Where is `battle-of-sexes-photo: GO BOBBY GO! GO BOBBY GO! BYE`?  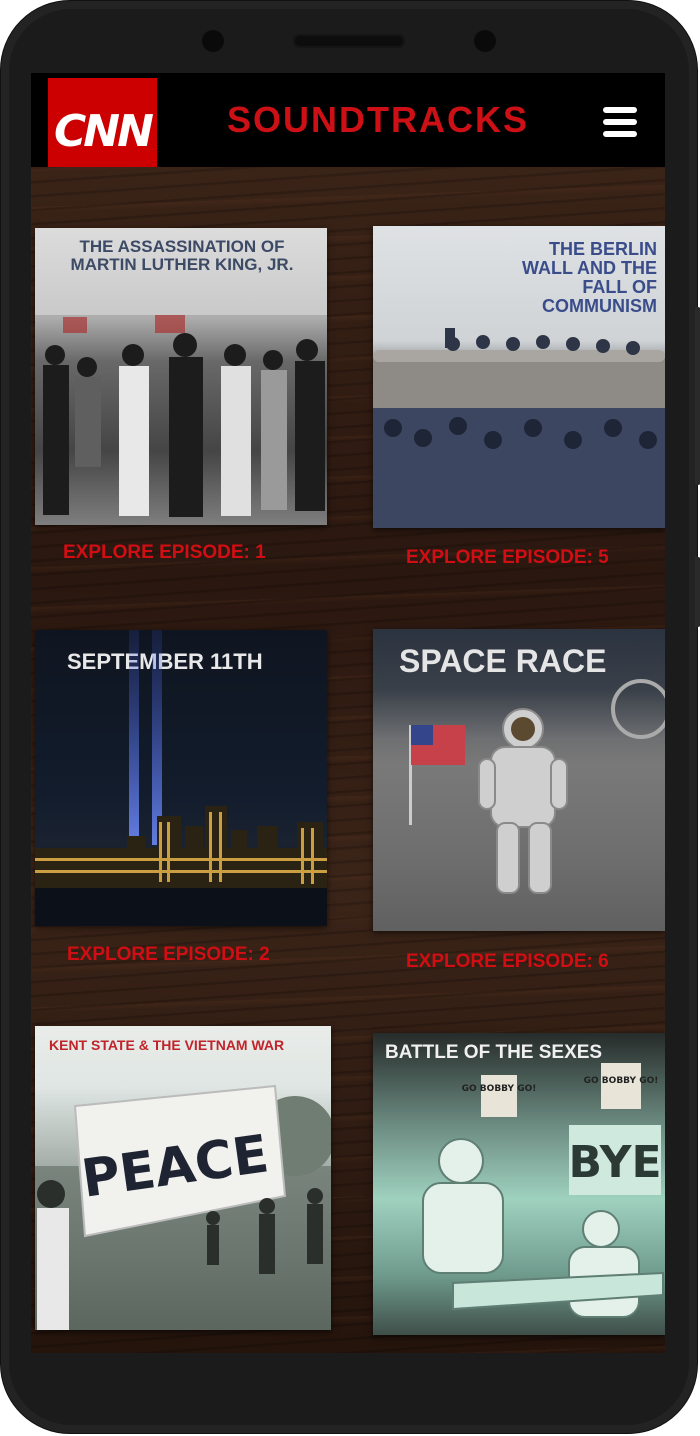 battle-of-sexes-photo: GO BOBBY GO! GO BOBBY GO! BYE is located at coordinates (543, 1190).